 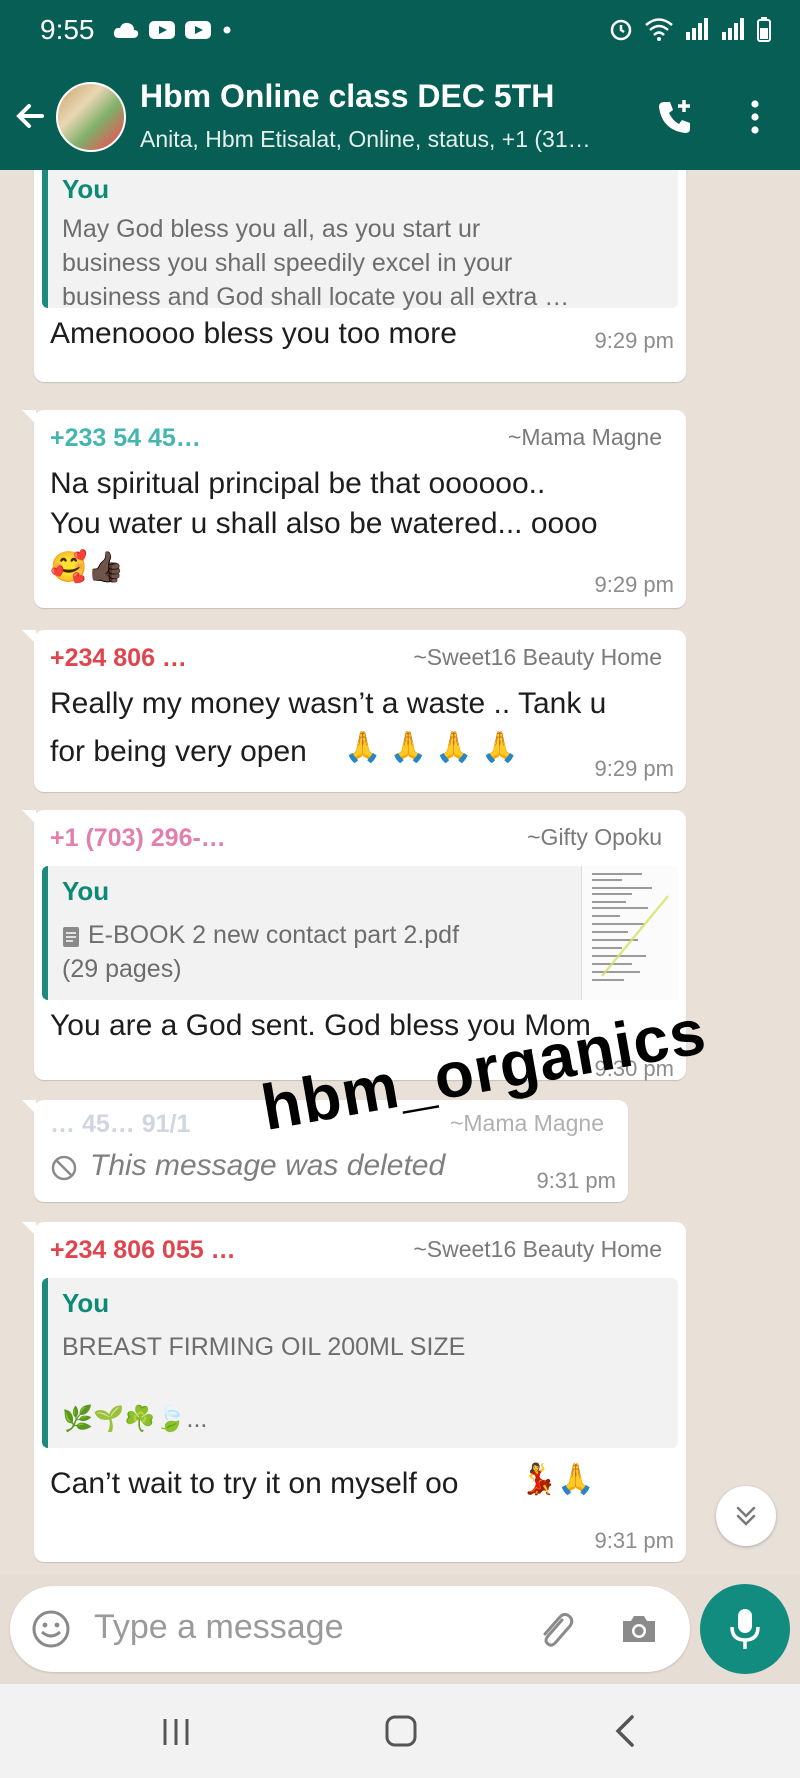 I want to click on sender-phone: … 45… 91/1, so click(x=120, y=1124).